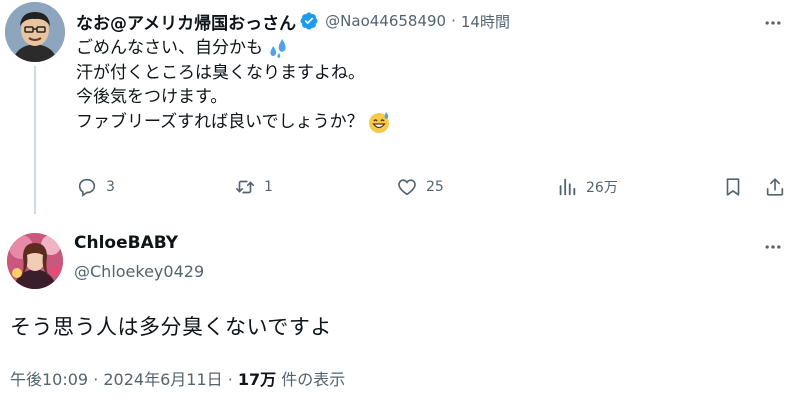  I want to click on heart-icon, so click(407, 187).